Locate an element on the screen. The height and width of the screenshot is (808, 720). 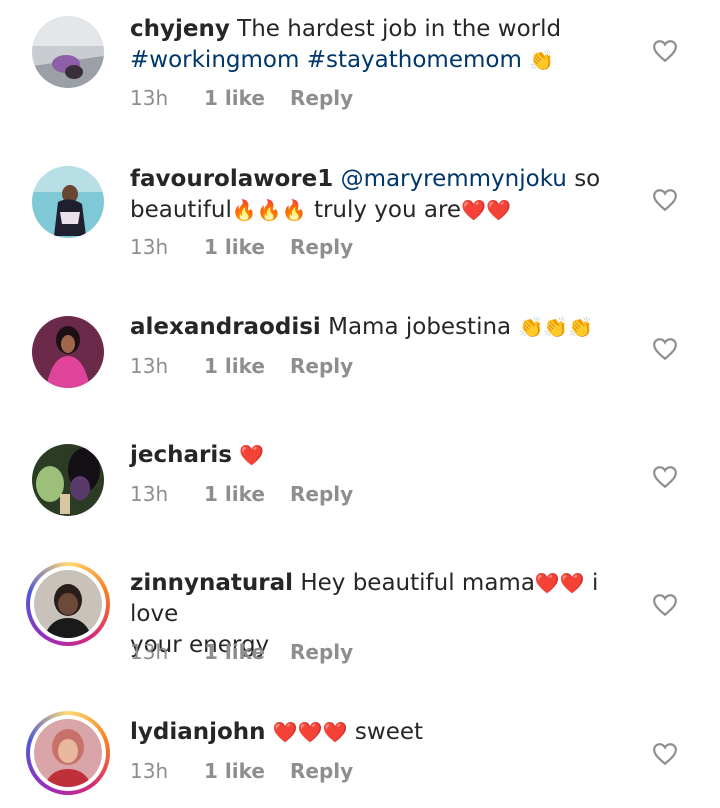
comment-text: truly you are is located at coordinates (387, 210).